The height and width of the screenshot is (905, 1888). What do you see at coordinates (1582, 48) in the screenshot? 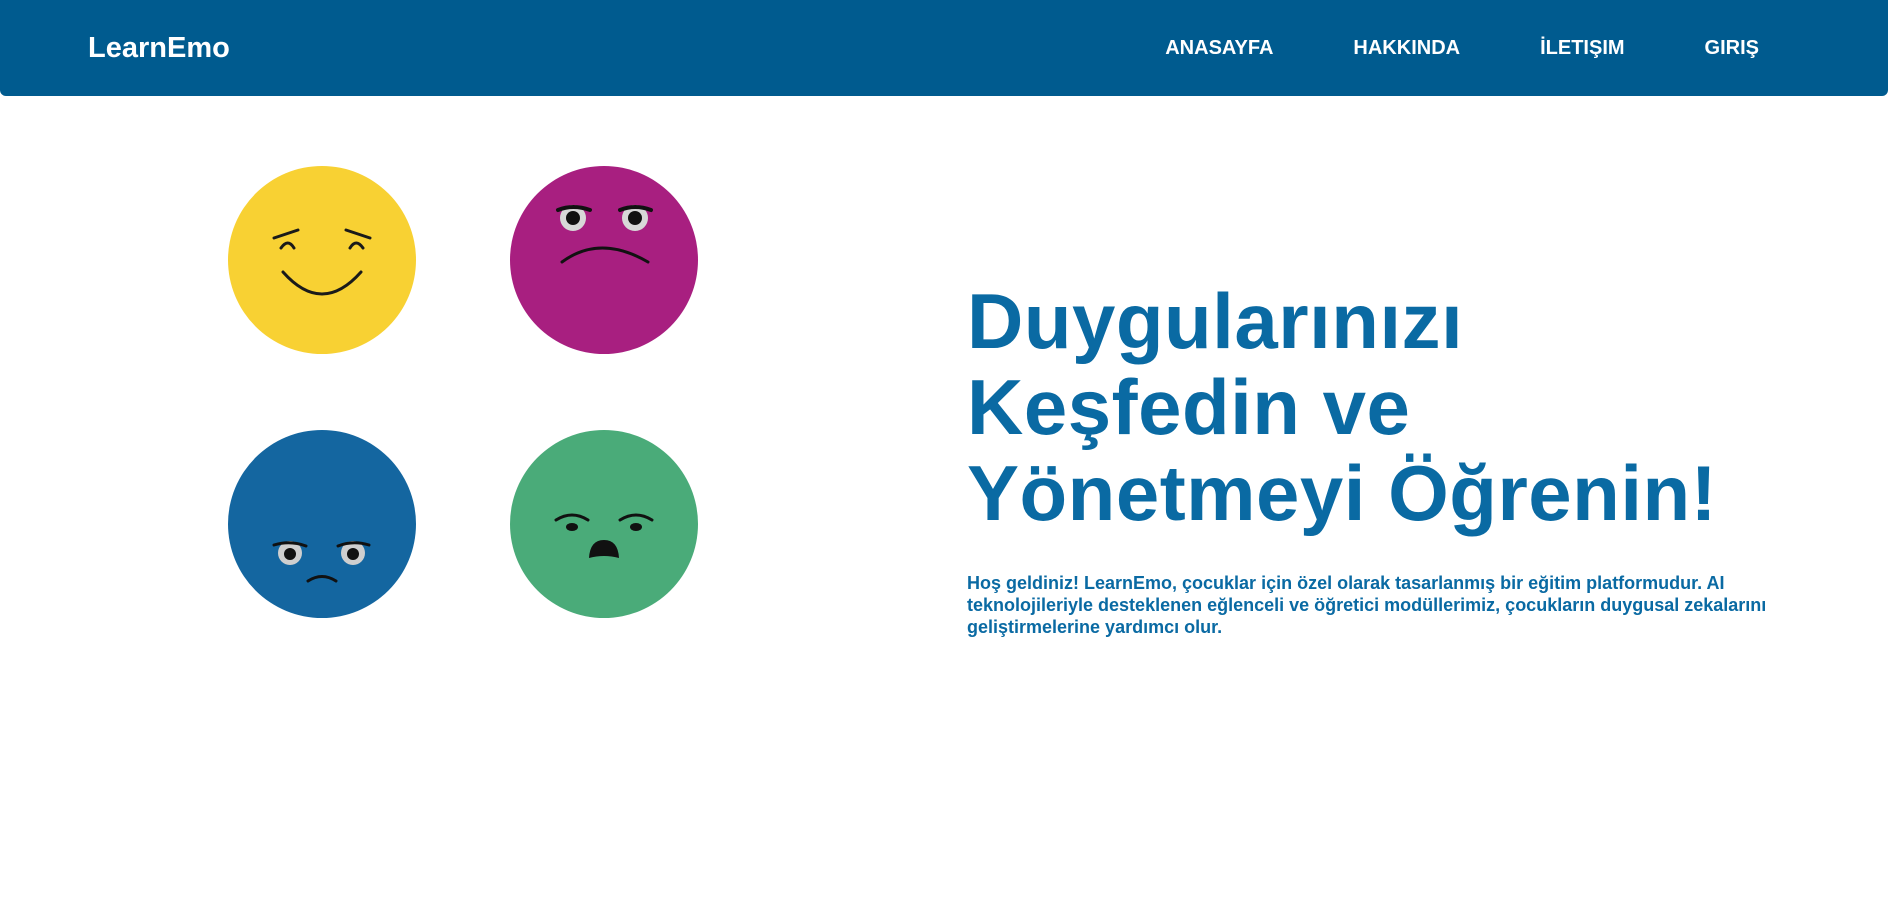
I see `nav-link-contact: İLETIŞIM` at bounding box center [1582, 48].